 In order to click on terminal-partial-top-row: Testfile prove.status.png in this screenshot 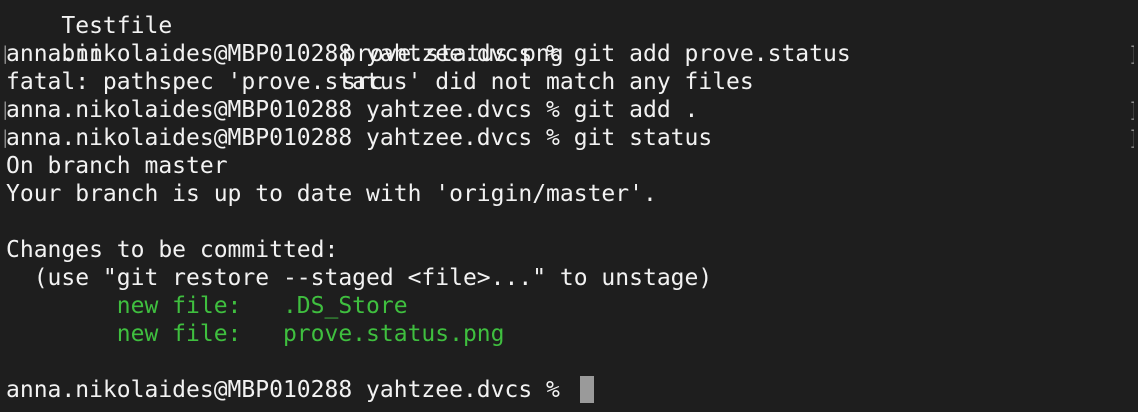, I will do `click(284, 33)`.